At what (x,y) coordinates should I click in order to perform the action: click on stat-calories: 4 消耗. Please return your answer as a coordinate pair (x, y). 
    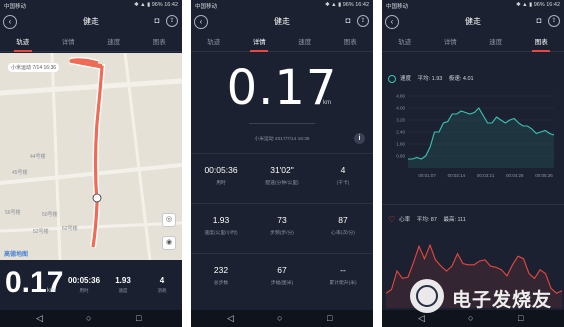
    Looking at the image, I should click on (162, 285).